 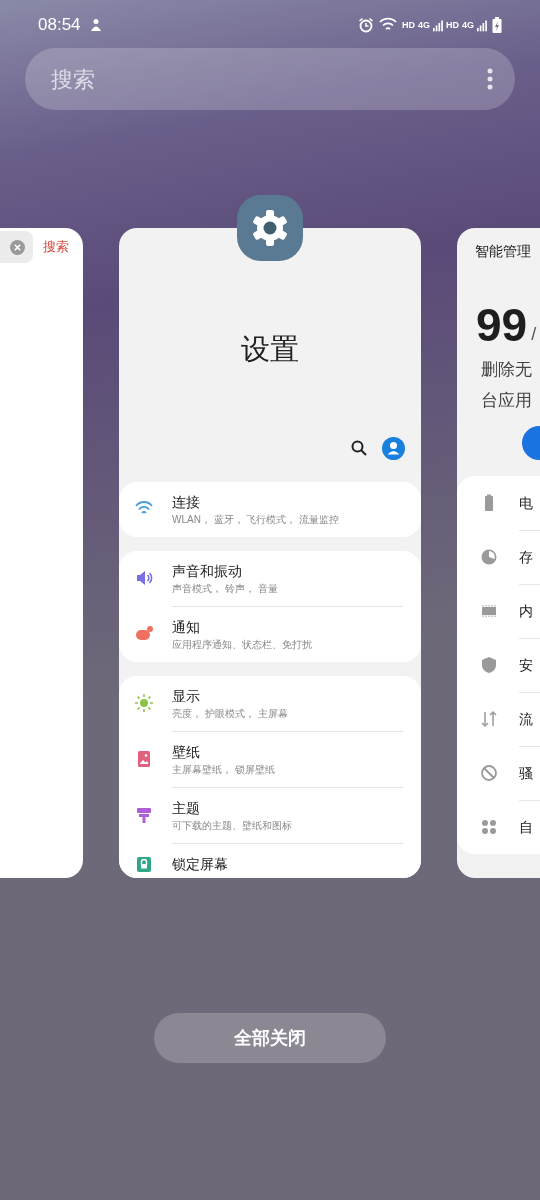 I want to click on search-placeholder: 搜索, so click(x=73, y=79).